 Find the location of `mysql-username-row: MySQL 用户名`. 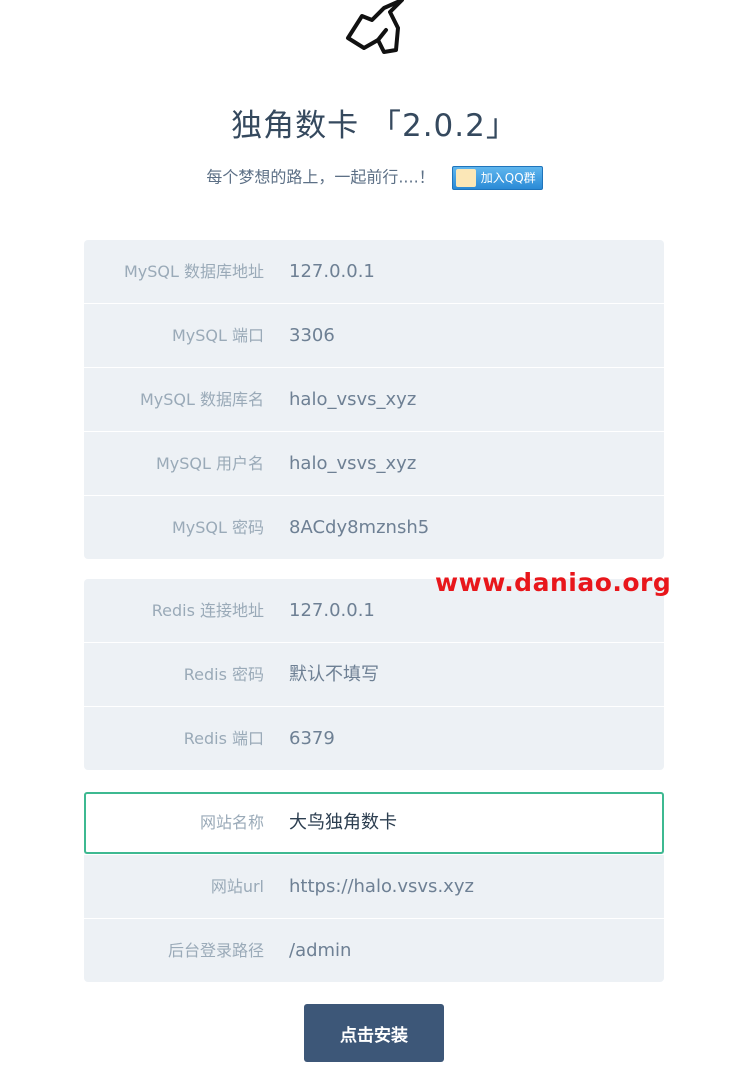

mysql-username-row: MySQL 用户名 is located at coordinates (374, 463).